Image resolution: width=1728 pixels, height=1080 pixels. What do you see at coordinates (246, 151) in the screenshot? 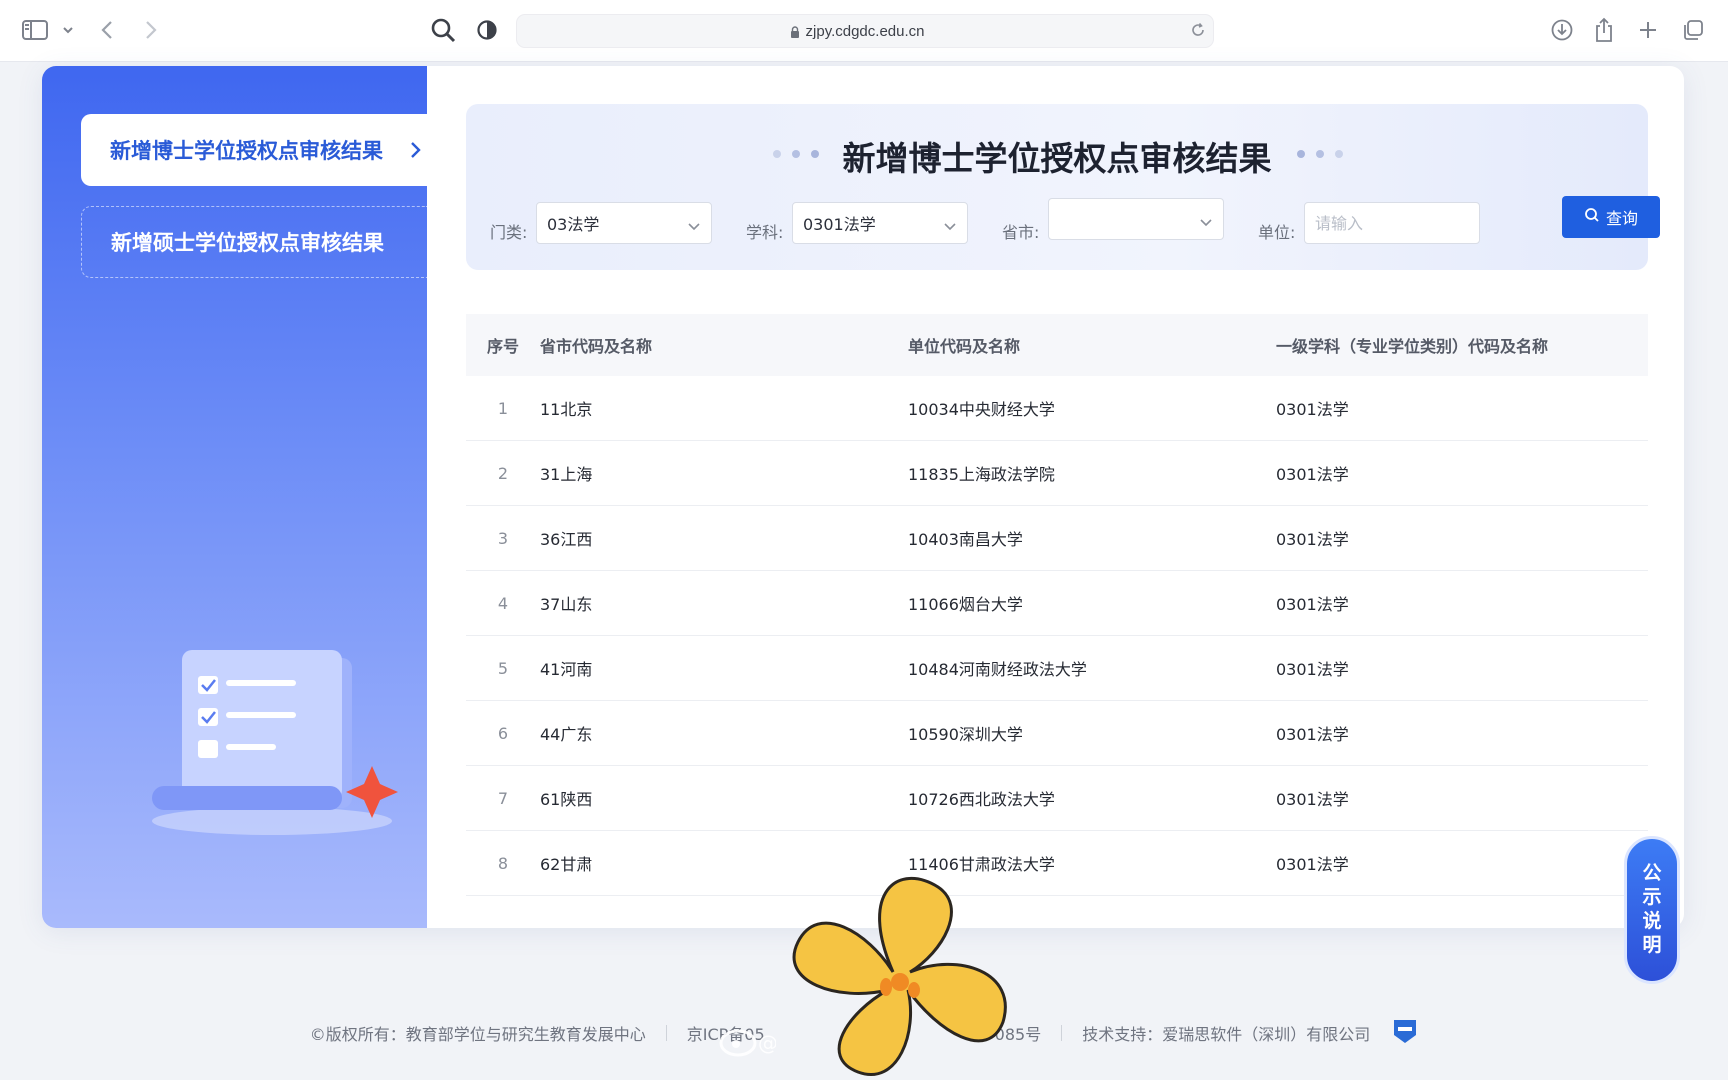
I see `sidebar-item-label: 新增博士学位授权点审核结果` at bounding box center [246, 151].